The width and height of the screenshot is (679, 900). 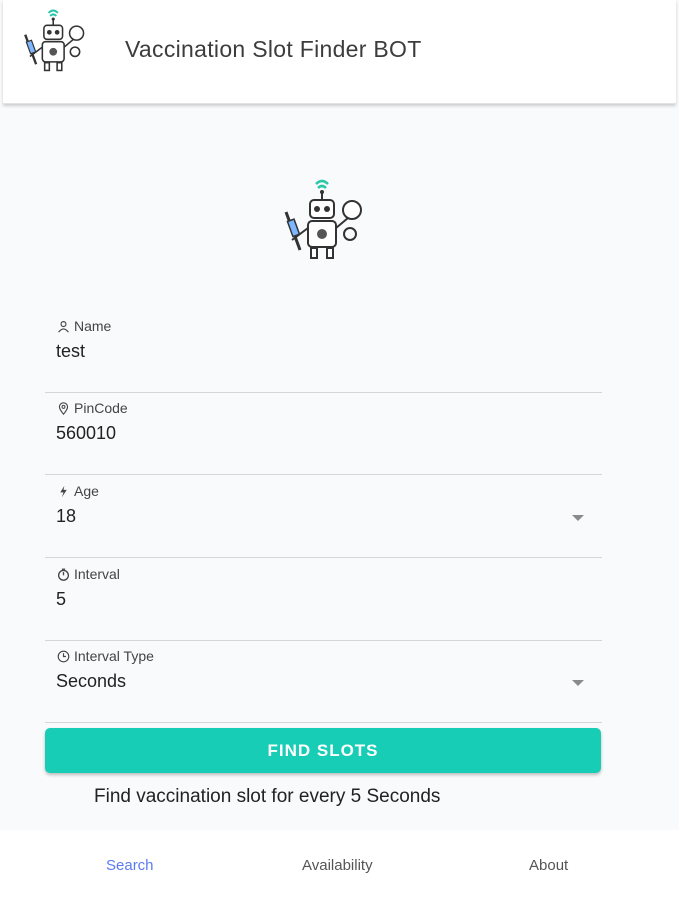 What do you see at coordinates (323, 750) in the screenshot?
I see `find-slots-button: FIND SLOTS` at bounding box center [323, 750].